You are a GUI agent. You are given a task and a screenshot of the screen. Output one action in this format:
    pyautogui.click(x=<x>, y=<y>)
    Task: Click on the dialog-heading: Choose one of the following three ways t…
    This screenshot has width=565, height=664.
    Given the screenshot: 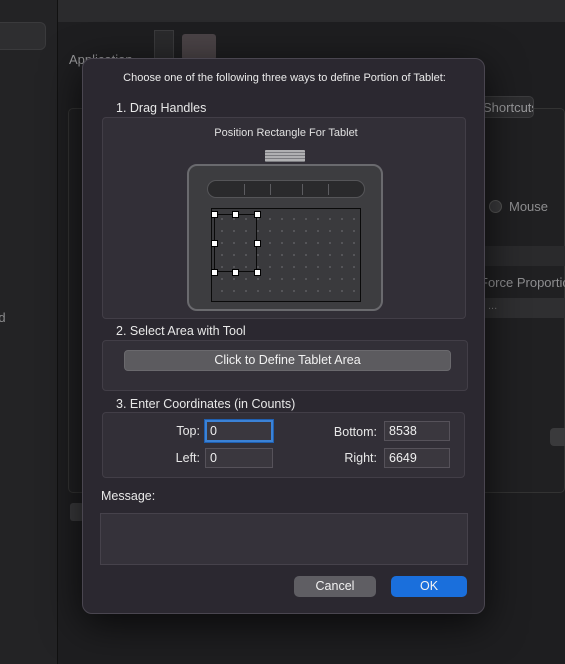 What is the action you would take?
    pyautogui.click(x=284, y=78)
    